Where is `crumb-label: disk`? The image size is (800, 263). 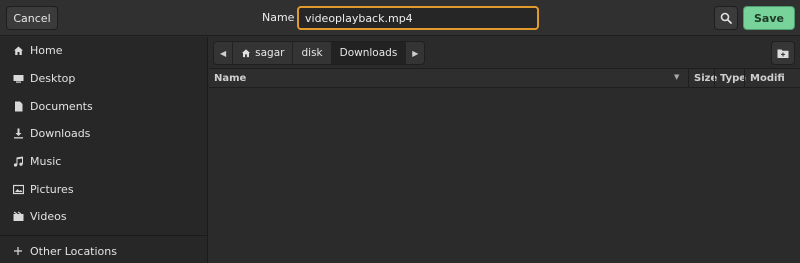 crumb-label: disk is located at coordinates (312, 53).